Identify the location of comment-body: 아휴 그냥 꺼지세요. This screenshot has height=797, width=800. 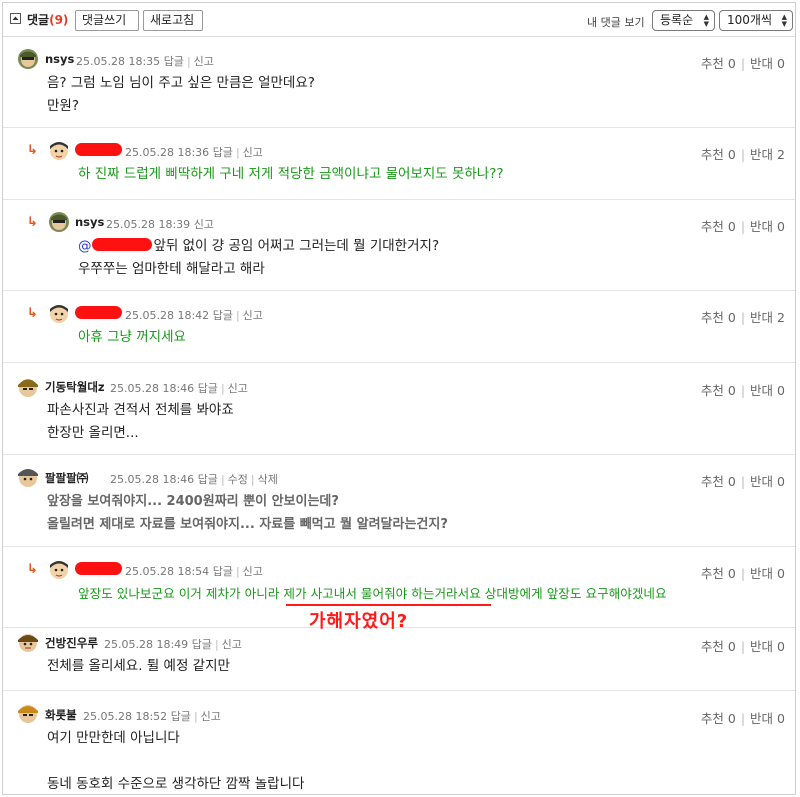
(132, 337).